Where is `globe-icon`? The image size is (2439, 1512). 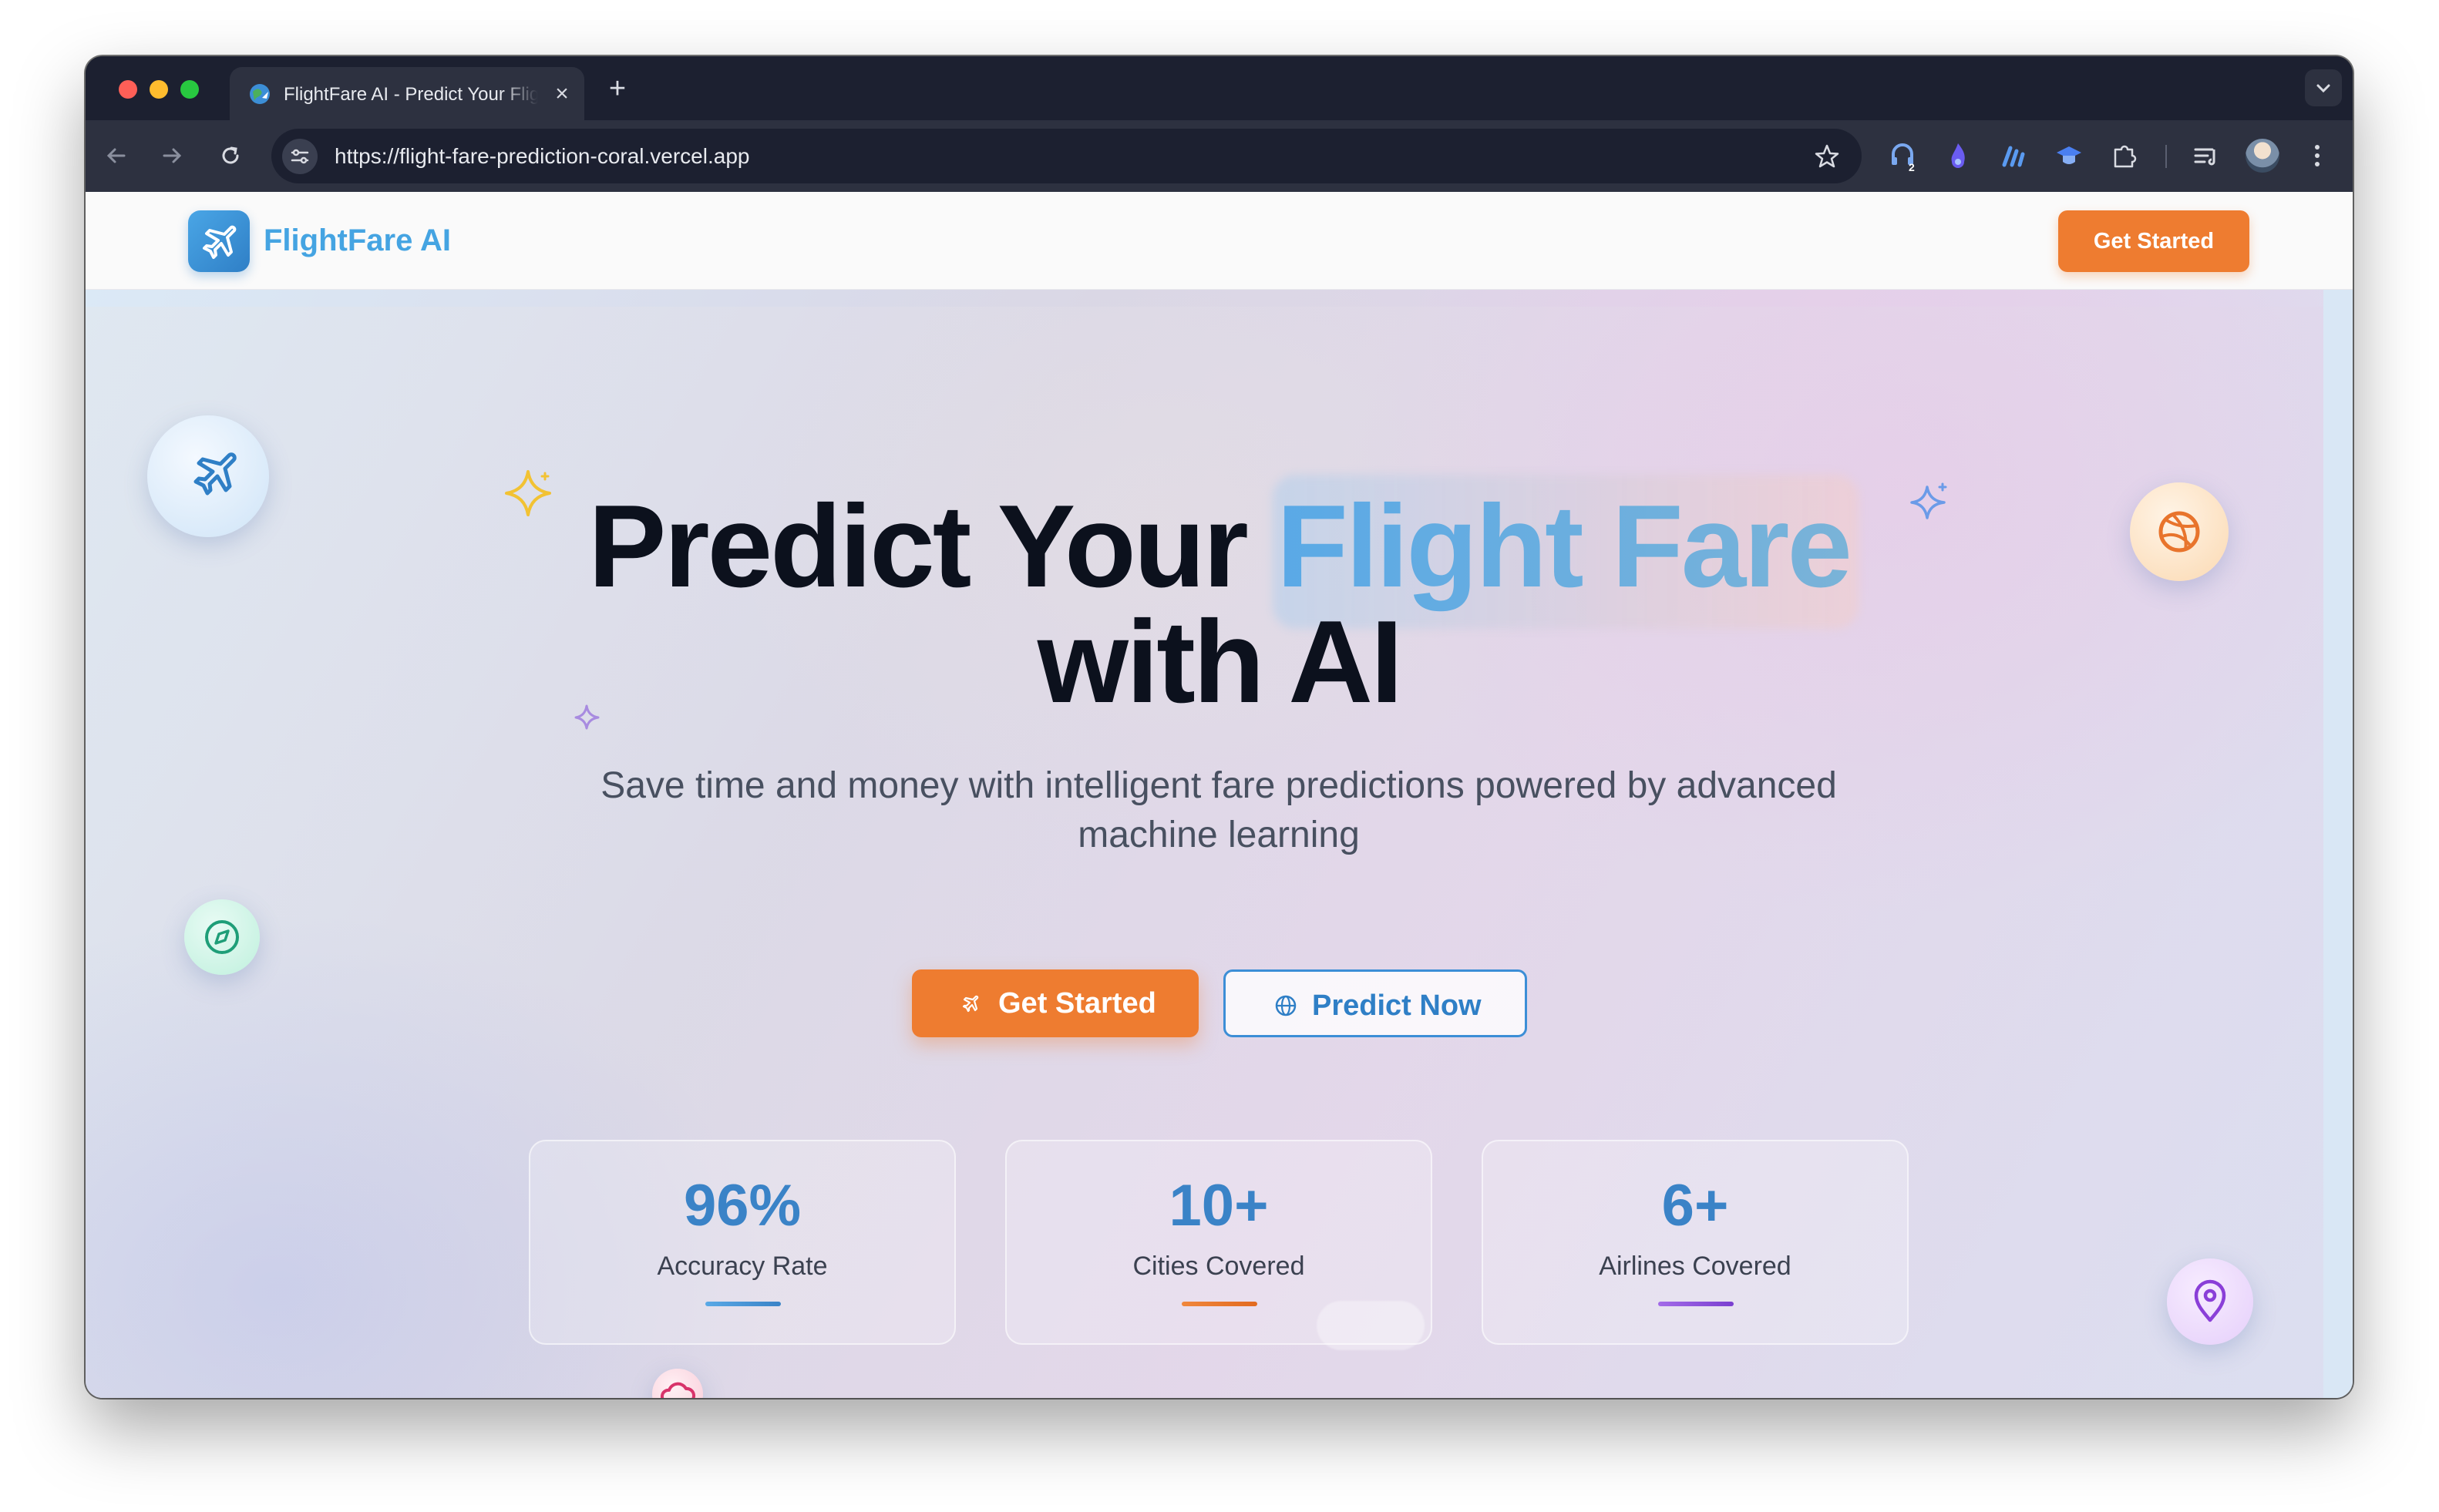
globe-icon is located at coordinates (1286, 1006).